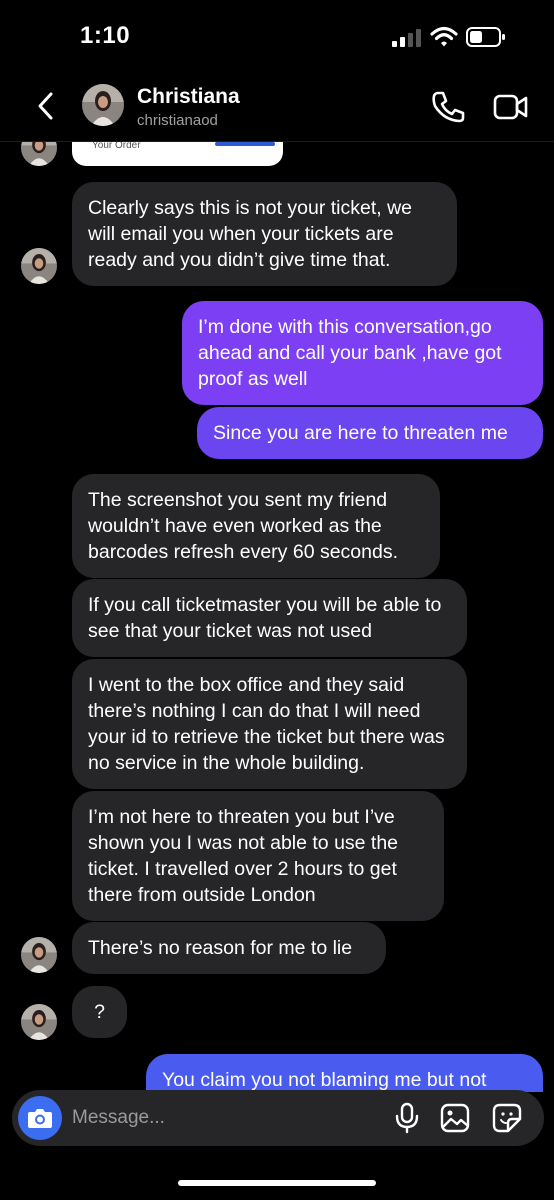 Image resolution: width=554 pixels, height=1200 pixels. What do you see at coordinates (277, 1183) in the screenshot?
I see `home-indicator` at bounding box center [277, 1183].